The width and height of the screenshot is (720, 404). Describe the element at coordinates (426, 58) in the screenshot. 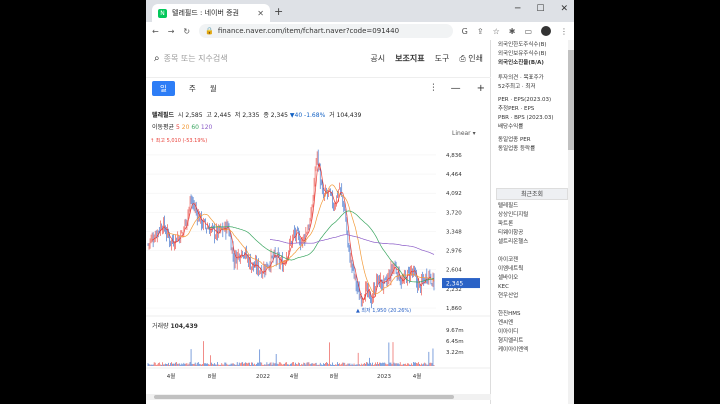

I see `chart-nav: 공시 보조지표 도구 ⎙ 인쇄` at that location.